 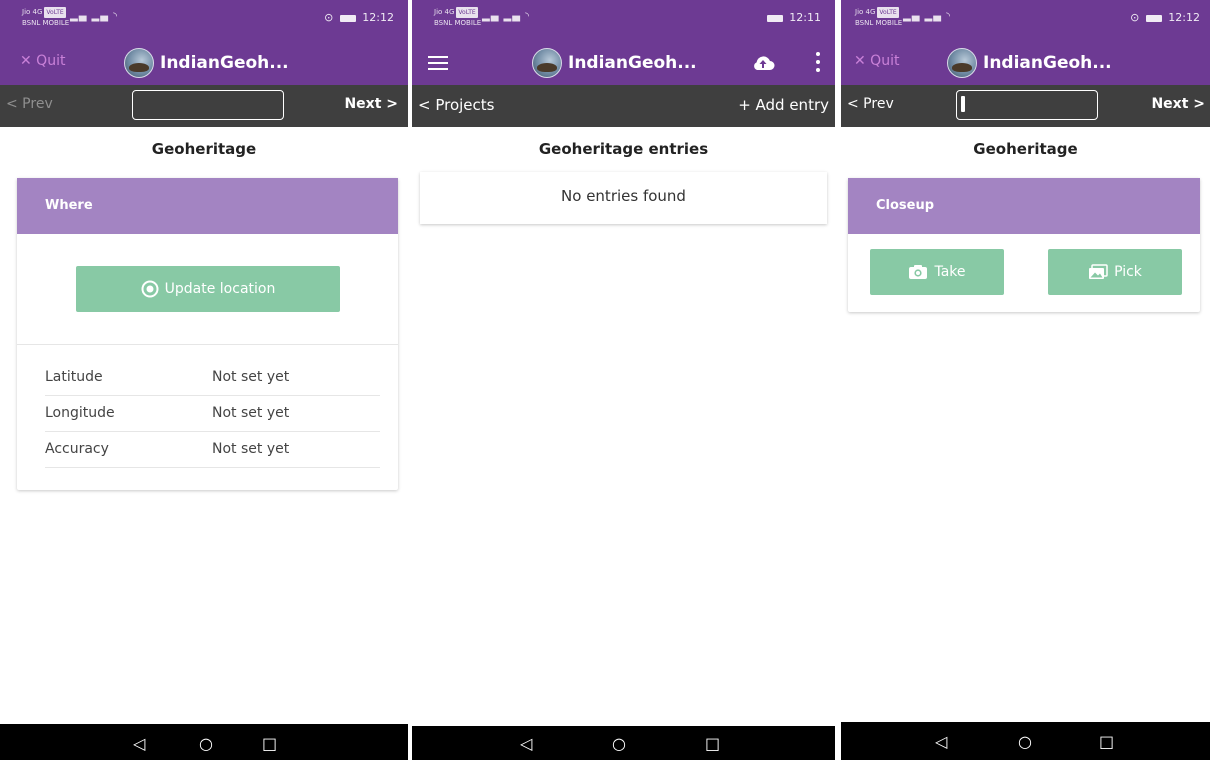 What do you see at coordinates (783, 105) in the screenshot?
I see `add-entry-button: + Add entry` at bounding box center [783, 105].